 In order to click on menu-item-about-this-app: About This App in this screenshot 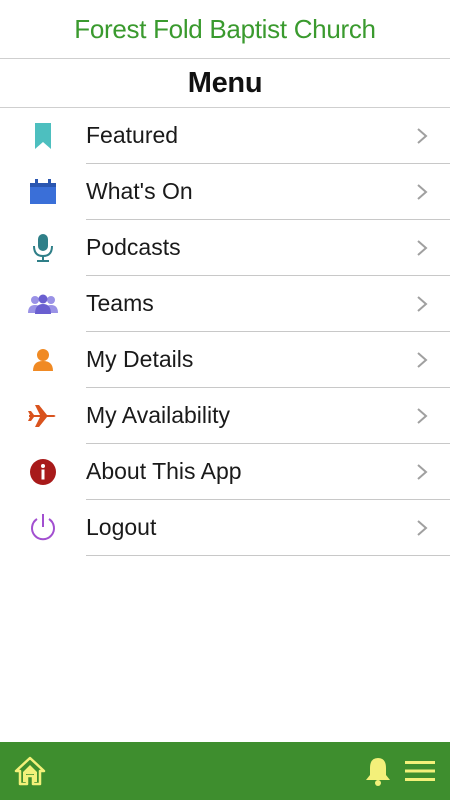, I will do `click(225, 472)`.